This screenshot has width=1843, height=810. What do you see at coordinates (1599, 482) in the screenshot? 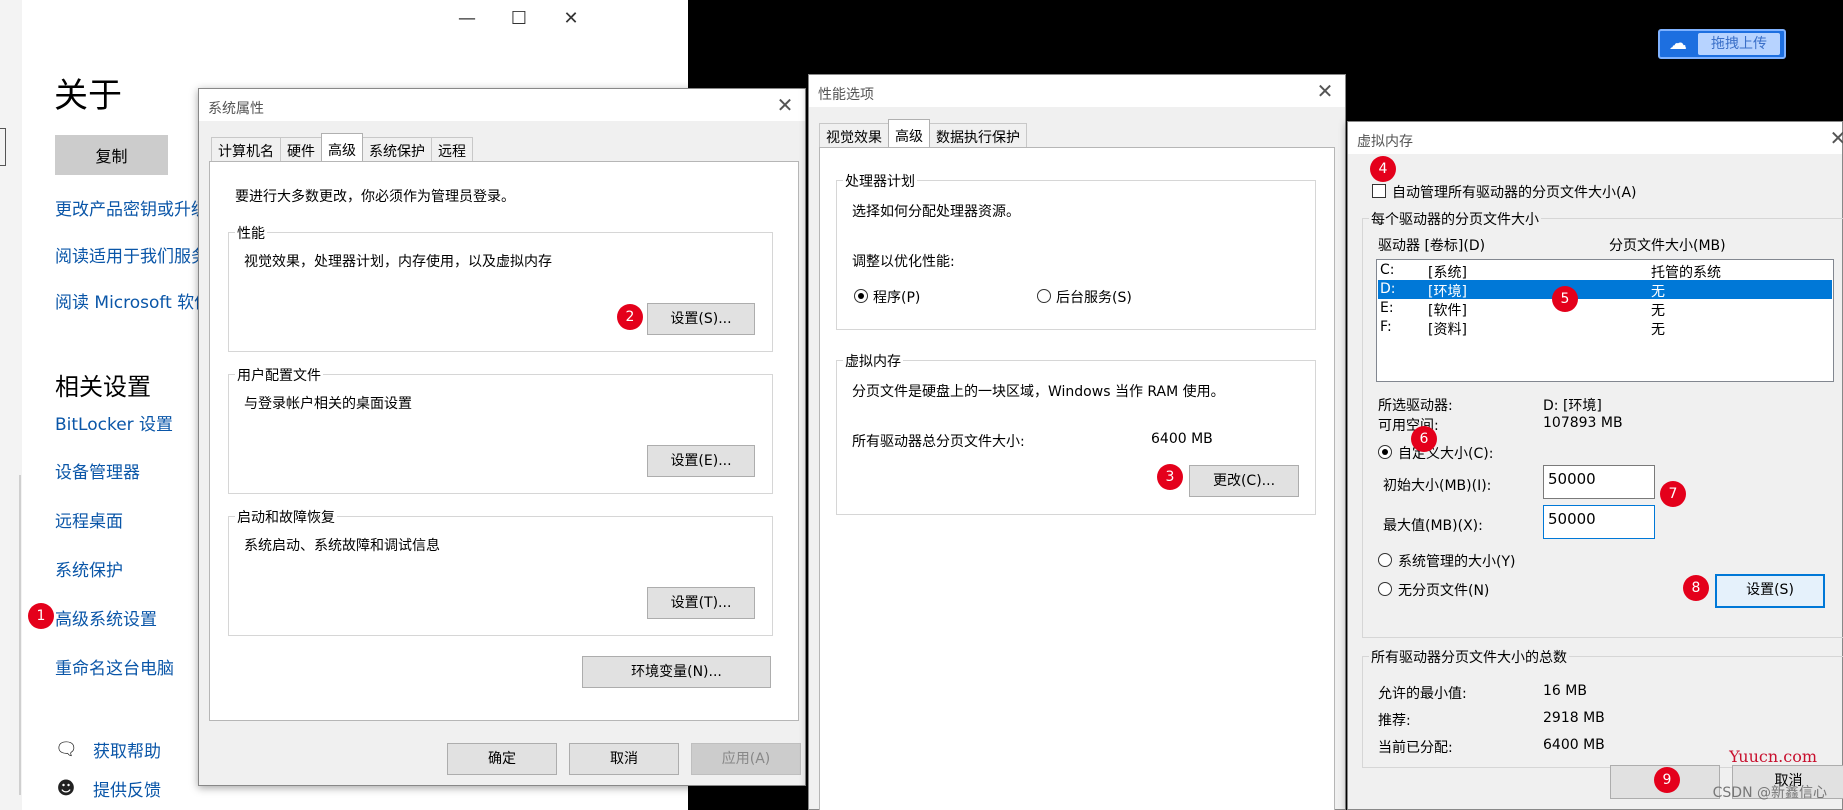
I see `initial-size-input: 50000` at bounding box center [1599, 482].